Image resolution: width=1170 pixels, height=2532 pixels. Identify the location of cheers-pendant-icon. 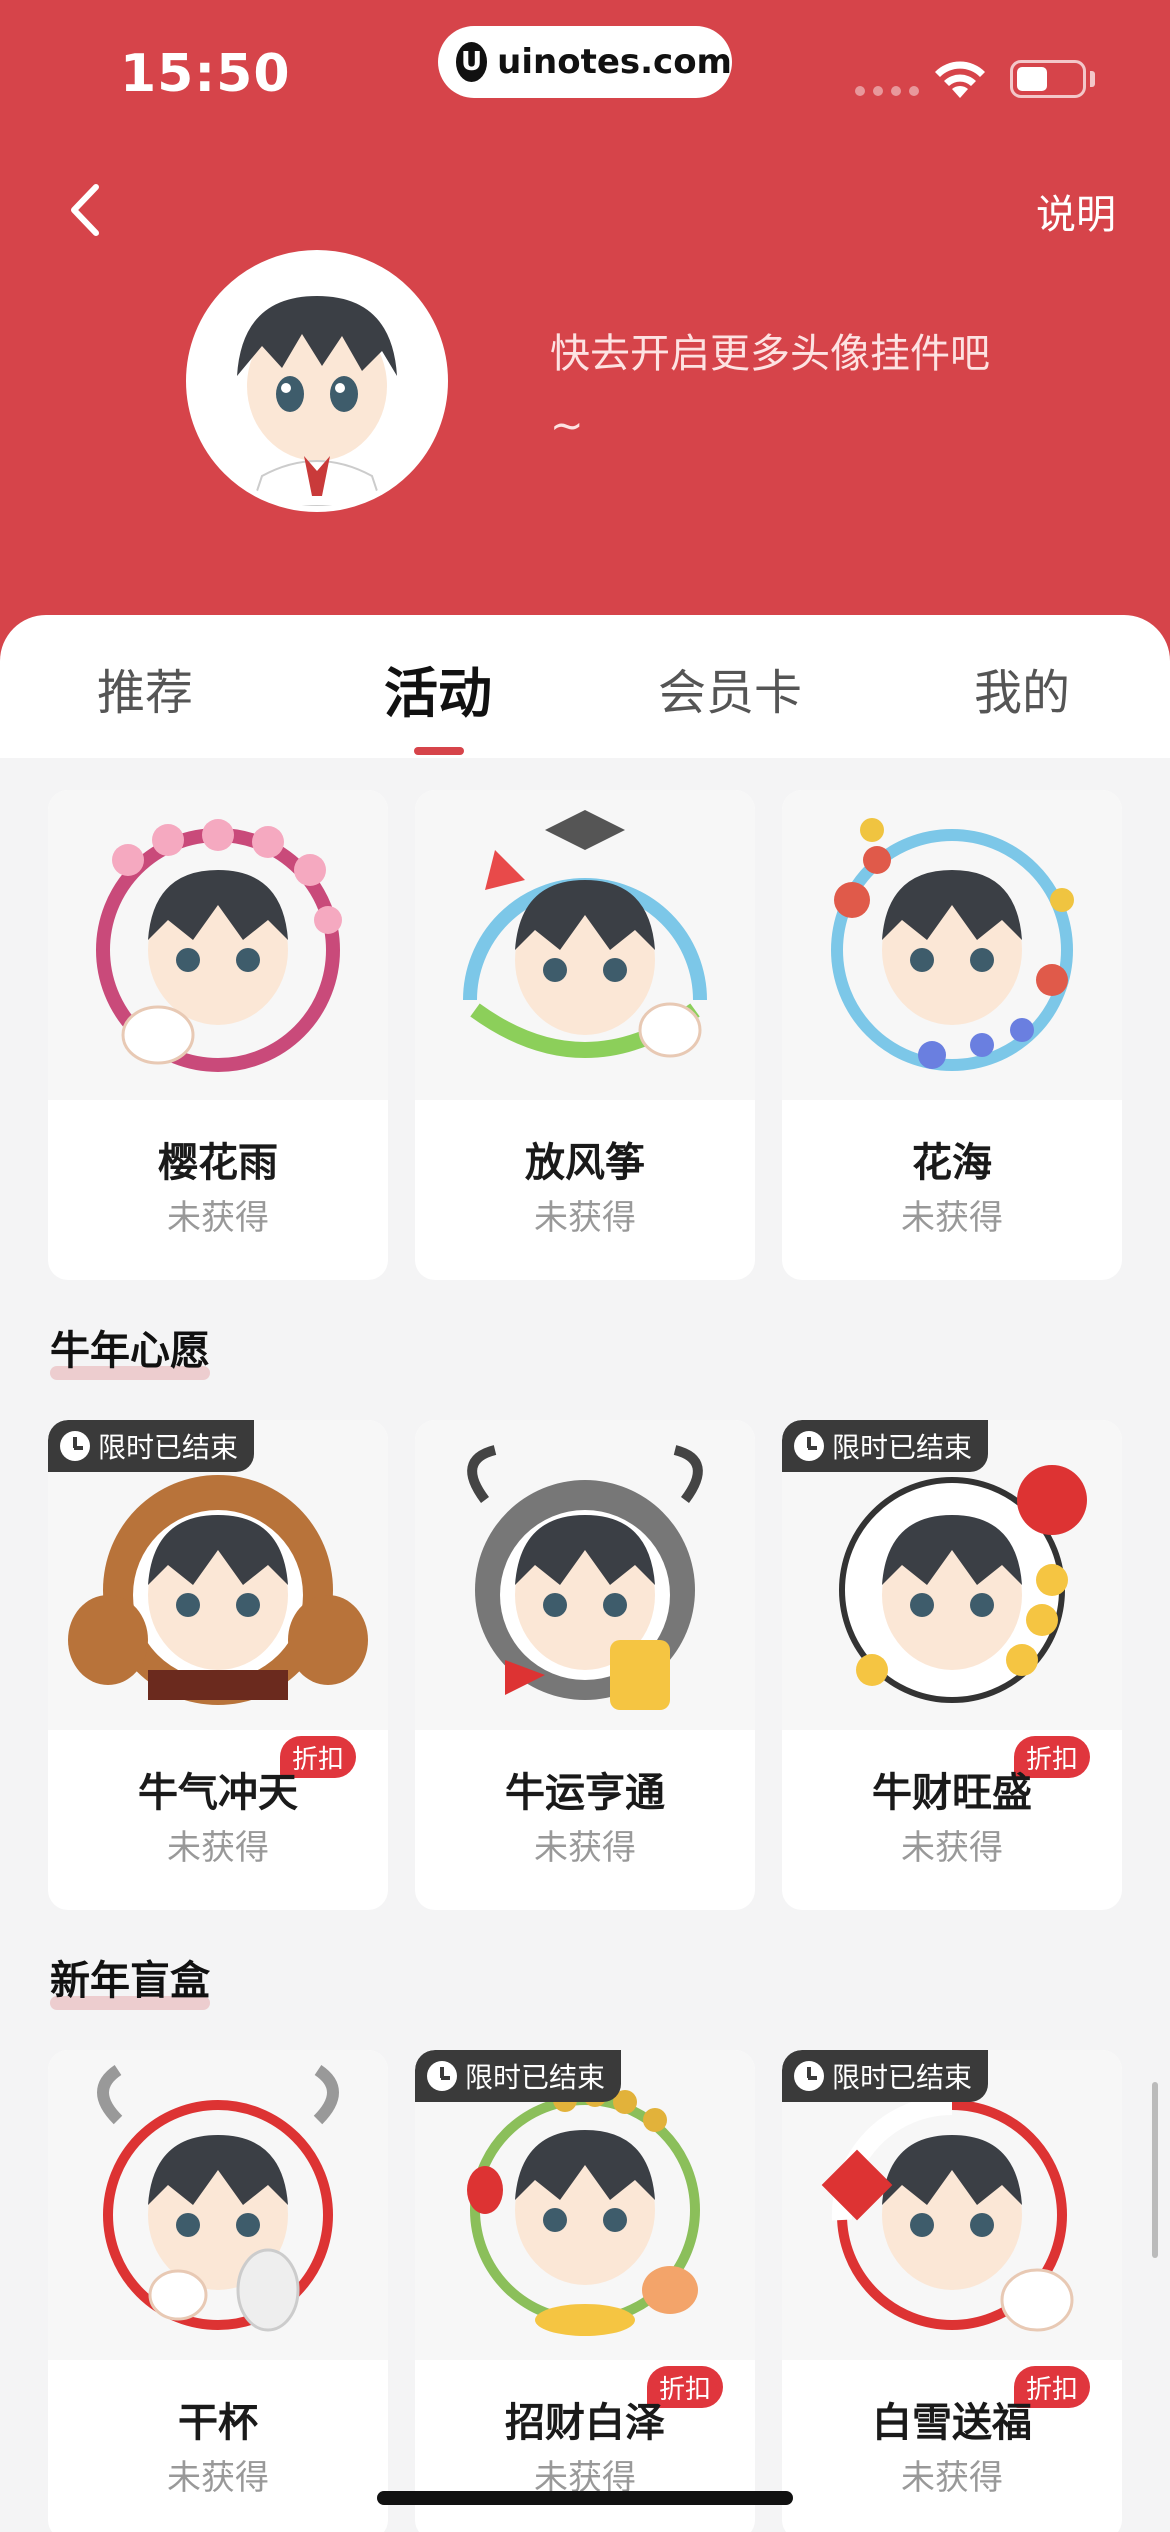
(218, 2198).